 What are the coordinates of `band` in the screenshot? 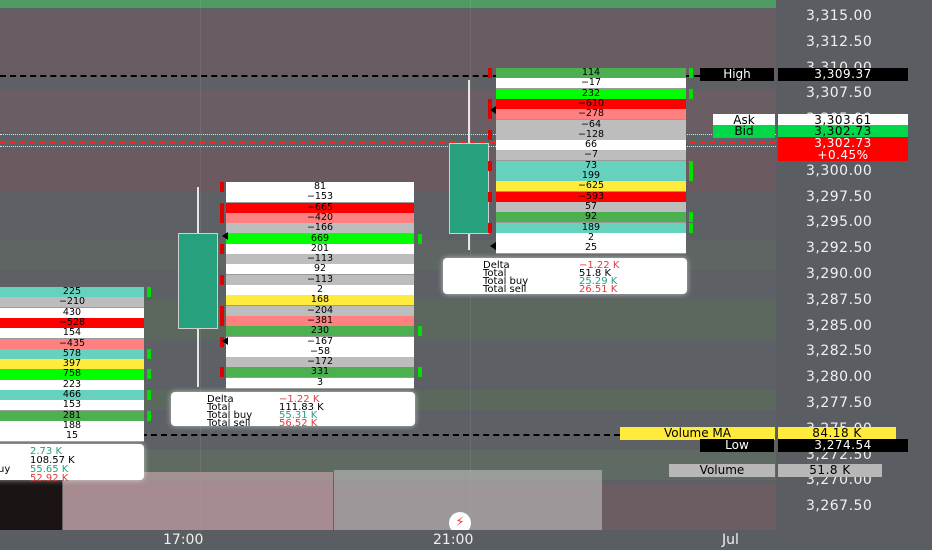 It's located at (388, 4).